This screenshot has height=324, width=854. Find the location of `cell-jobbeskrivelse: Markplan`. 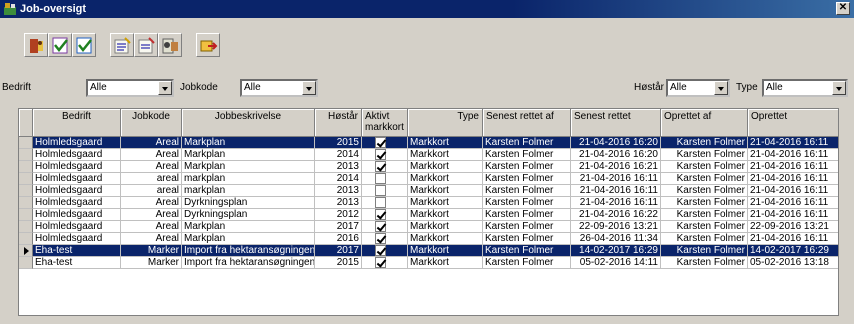

cell-jobbeskrivelse: Markplan is located at coordinates (248, 155).